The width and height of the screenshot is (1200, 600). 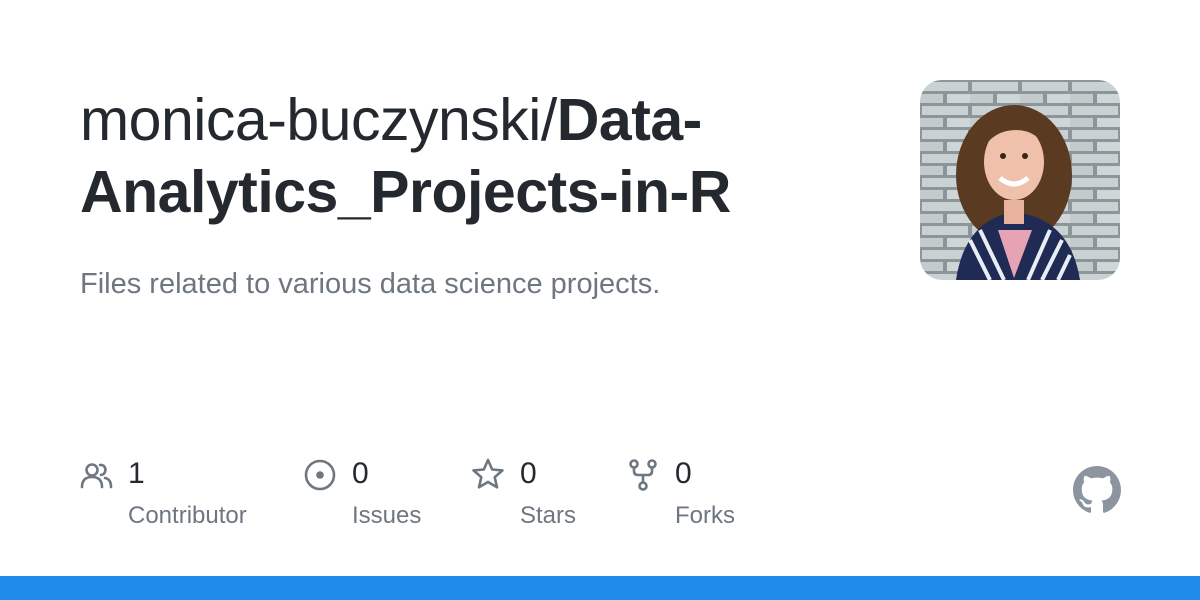 What do you see at coordinates (321, 475) in the screenshot?
I see `issue-icon` at bounding box center [321, 475].